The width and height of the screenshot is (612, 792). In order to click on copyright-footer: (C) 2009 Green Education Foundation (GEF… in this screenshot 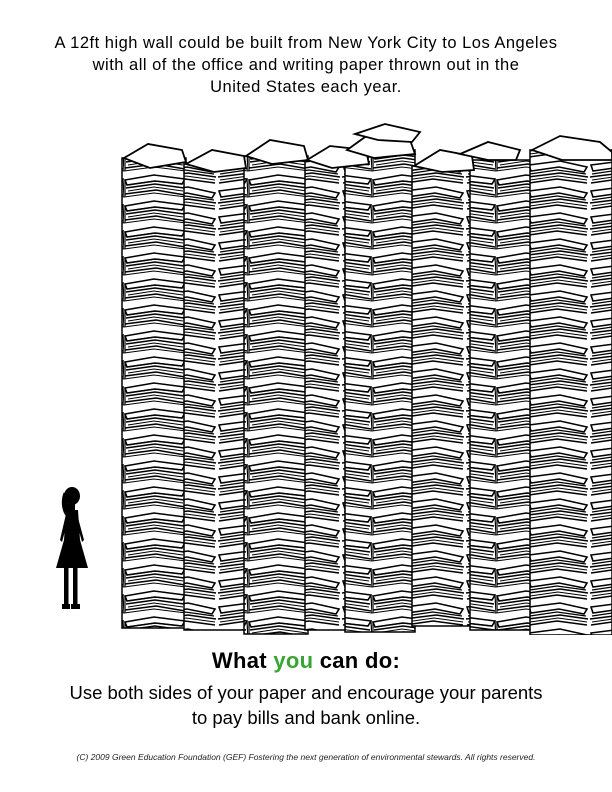, I will do `click(306, 757)`.